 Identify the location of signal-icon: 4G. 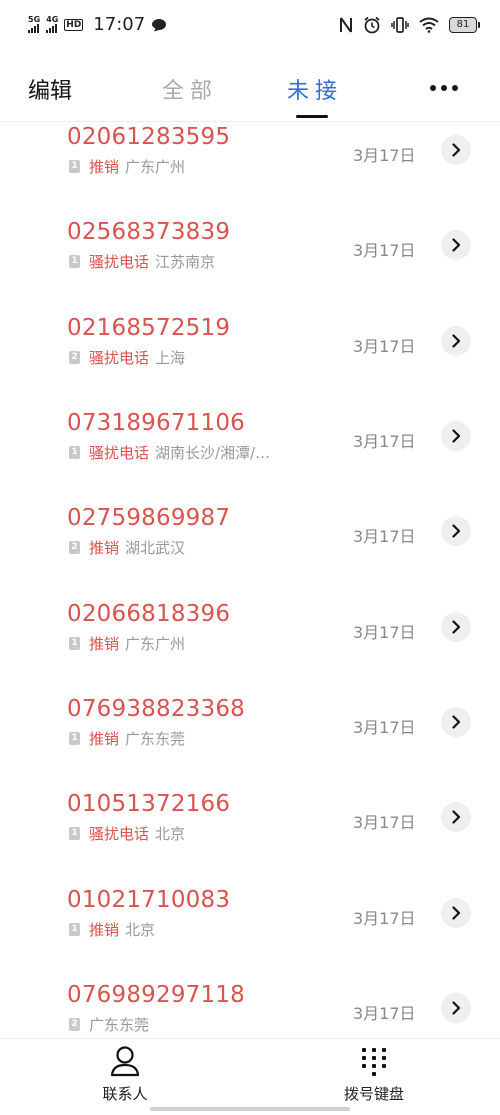
(52, 24).